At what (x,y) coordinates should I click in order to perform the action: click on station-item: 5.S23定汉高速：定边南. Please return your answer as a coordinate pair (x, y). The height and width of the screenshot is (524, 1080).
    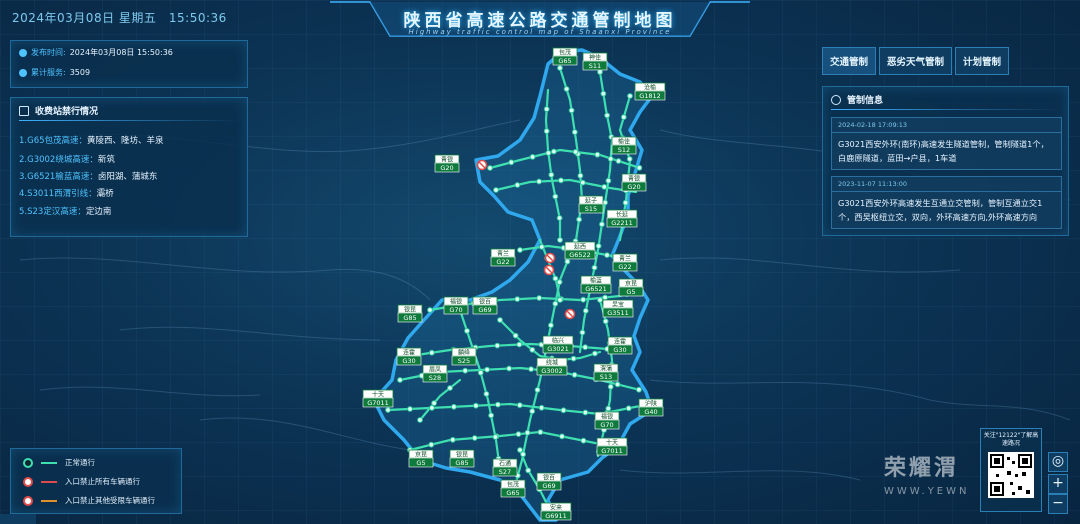
    Looking at the image, I should click on (65, 211).